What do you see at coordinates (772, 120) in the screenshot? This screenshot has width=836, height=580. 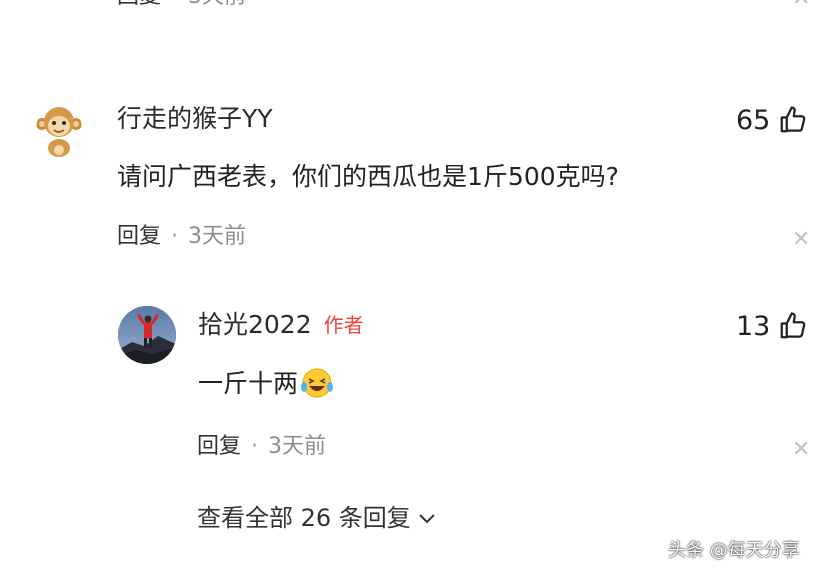 I see `like-control: 65` at bounding box center [772, 120].